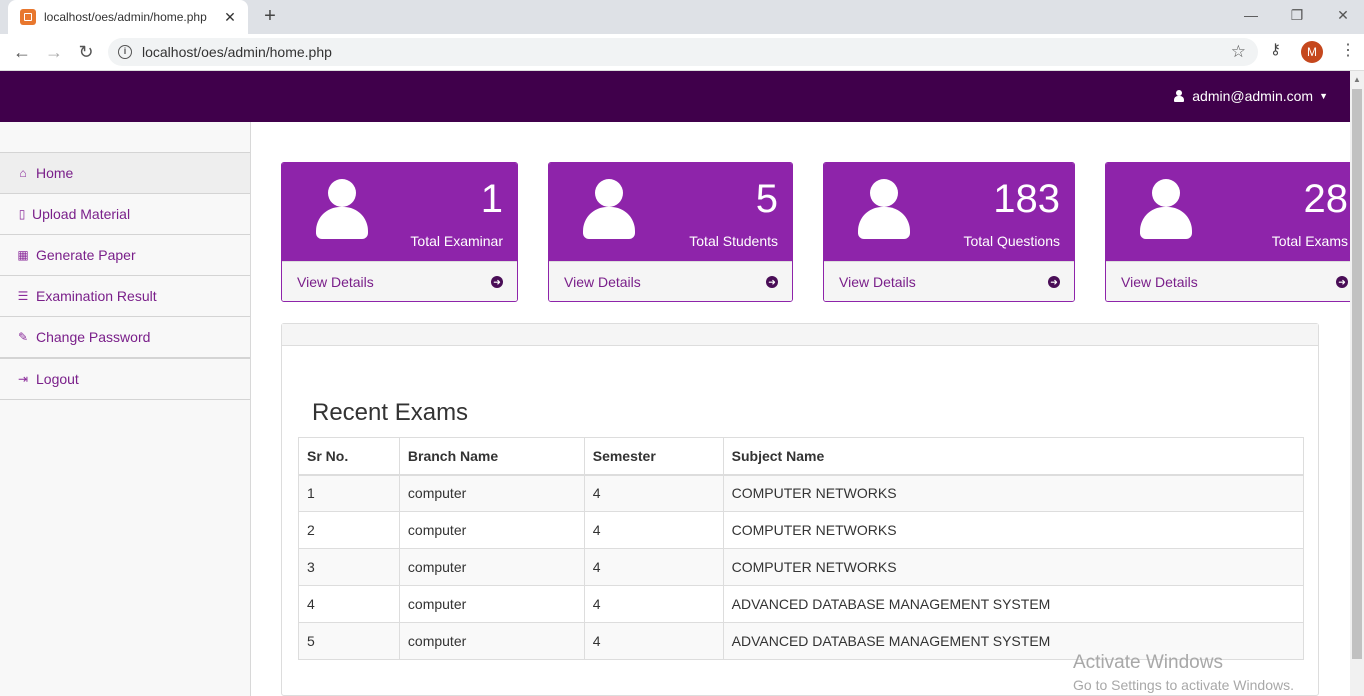 Image resolution: width=1364 pixels, height=696 pixels. What do you see at coordinates (96, 296) in the screenshot?
I see `sidebar-item-label: Examination Result` at bounding box center [96, 296].